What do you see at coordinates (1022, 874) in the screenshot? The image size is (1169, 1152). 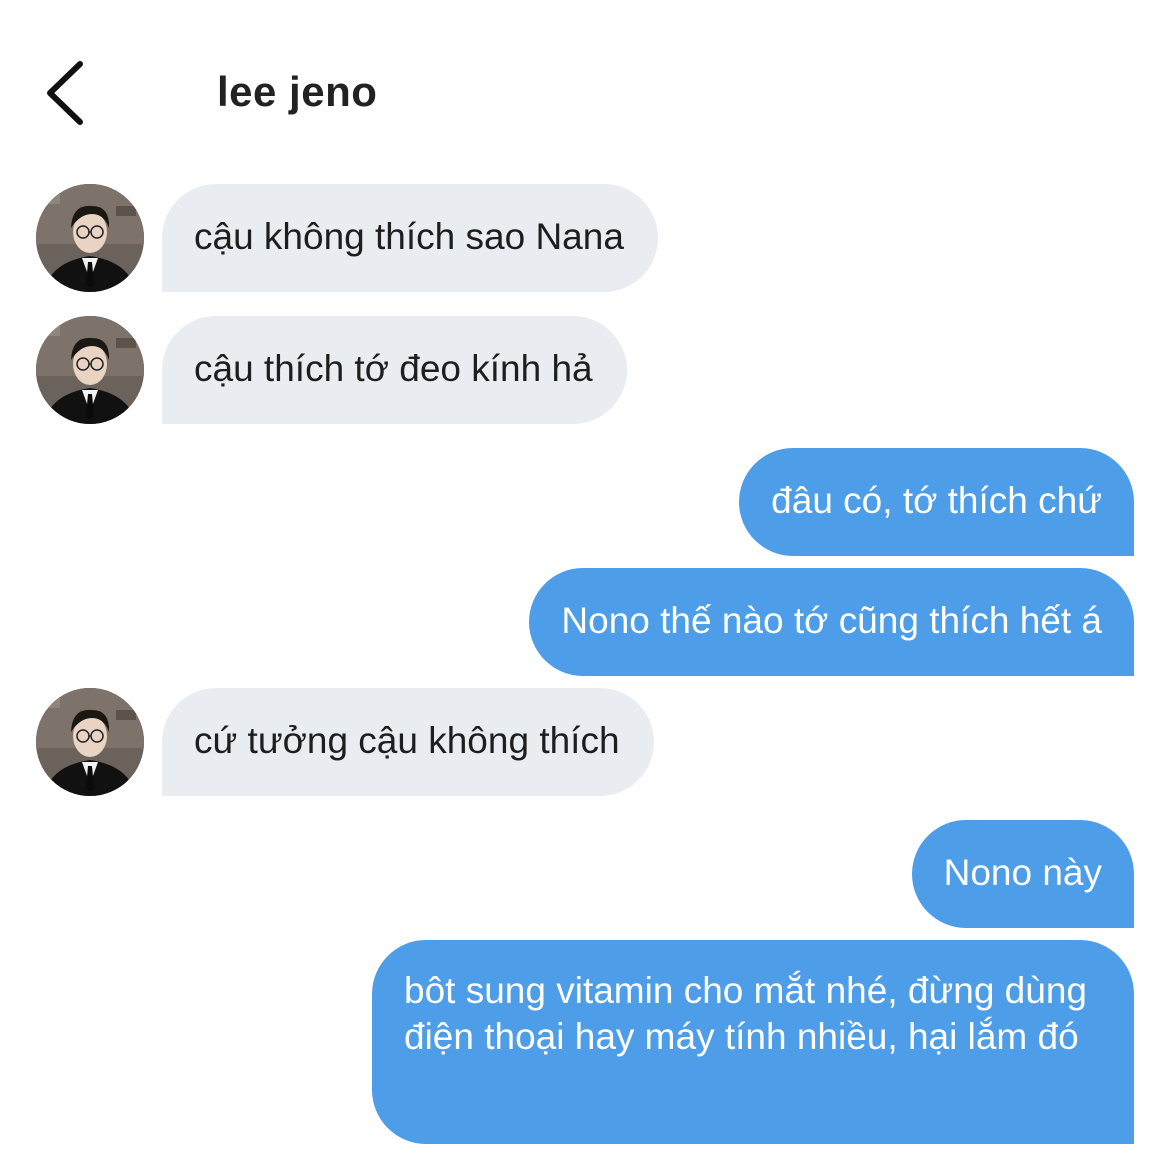 I see `message-bubble-outgoing: Nono này` at bounding box center [1022, 874].